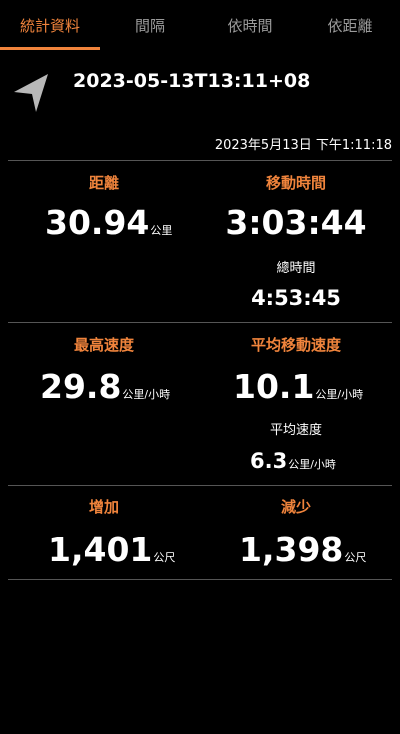  I want to click on elevation-gain-number: 1,401, so click(100, 549).